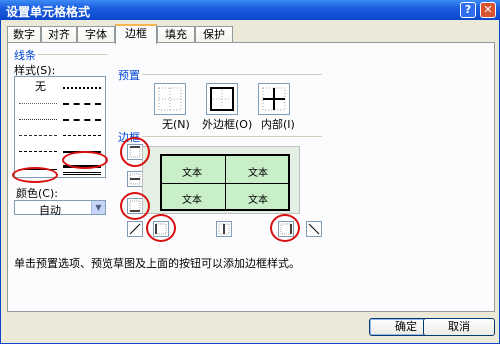  What do you see at coordinates (38, 103) in the screenshot?
I see `line-style-hair` at bounding box center [38, 103].